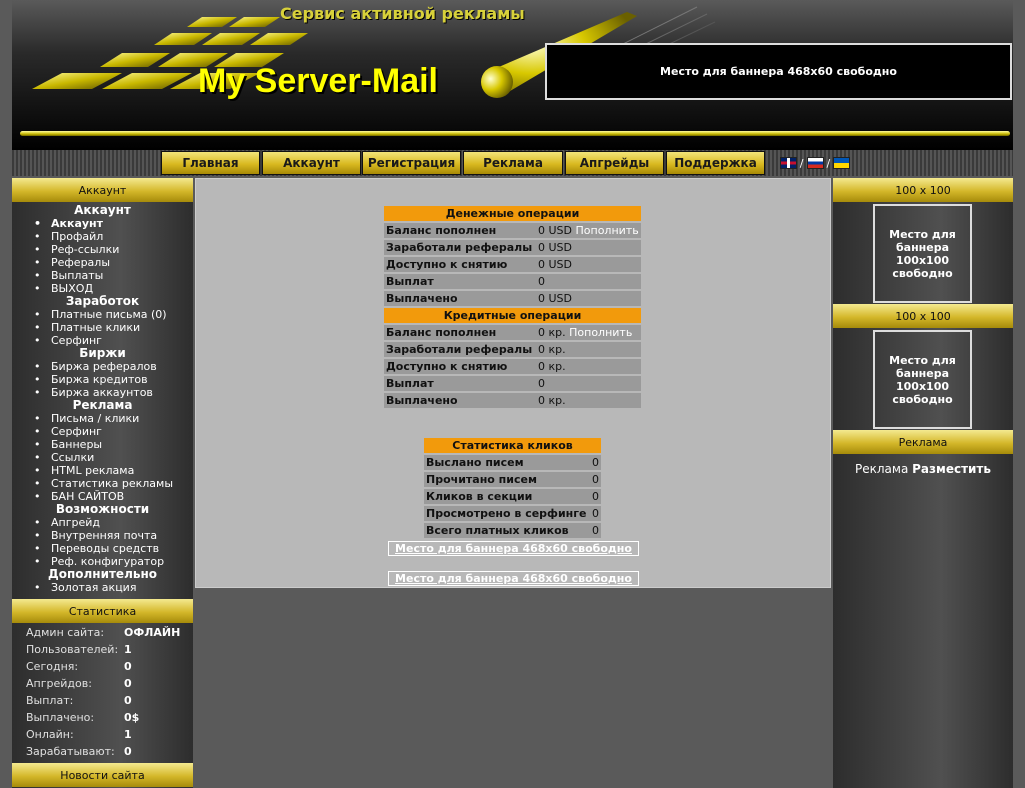  What do you see at coordinates (102, 327) in the screenshot?
I see `sidebar-menu-item: Платные клики` at bounding box center [102, 327].